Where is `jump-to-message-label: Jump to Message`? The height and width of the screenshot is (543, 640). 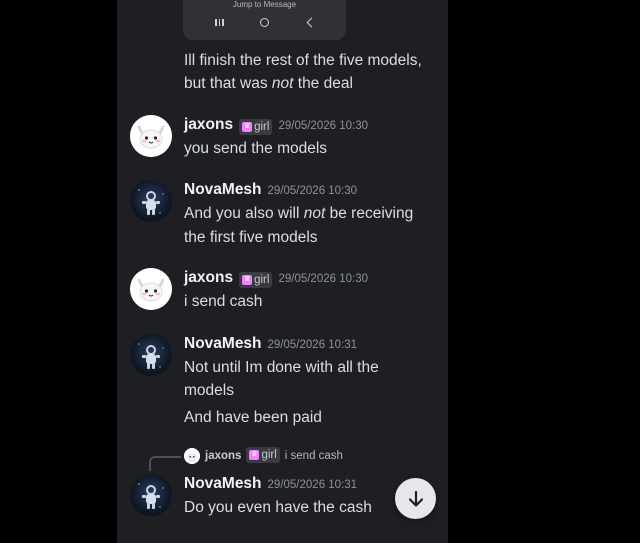 jump-to-message-label: Jump to Message is located at coordinates (264, 4).